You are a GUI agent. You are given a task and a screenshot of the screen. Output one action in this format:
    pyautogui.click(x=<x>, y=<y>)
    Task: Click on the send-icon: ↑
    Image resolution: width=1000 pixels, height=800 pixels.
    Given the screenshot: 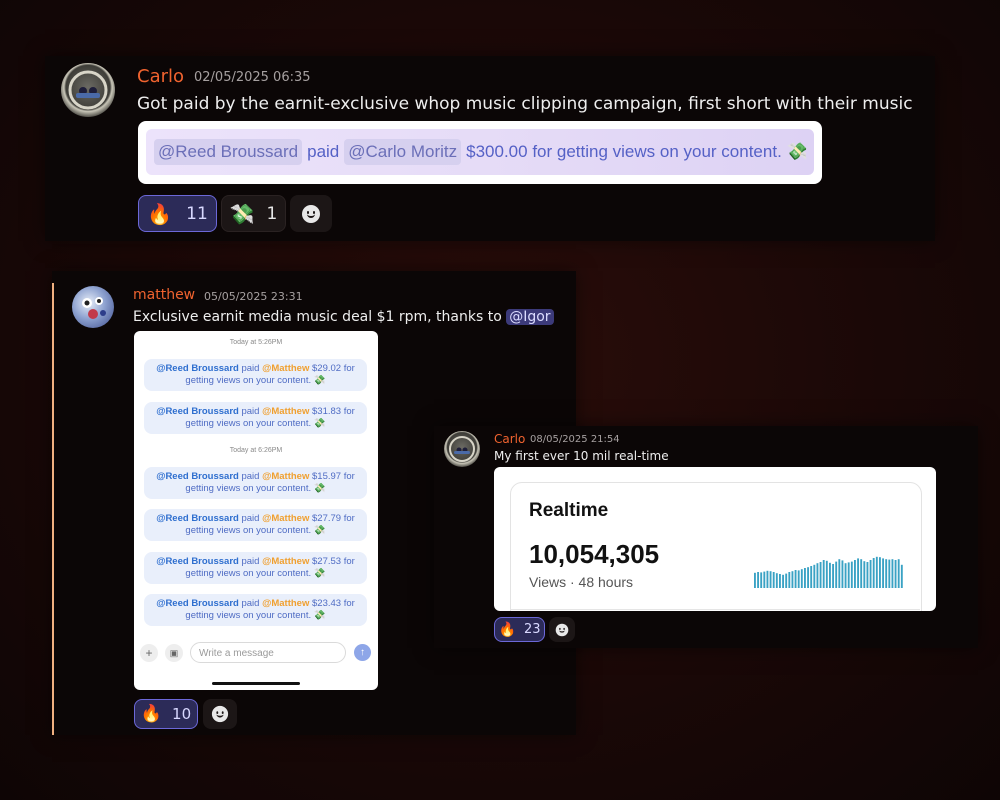 What is the action you would take?
    pyautogui.click(x=362, y=652)
    